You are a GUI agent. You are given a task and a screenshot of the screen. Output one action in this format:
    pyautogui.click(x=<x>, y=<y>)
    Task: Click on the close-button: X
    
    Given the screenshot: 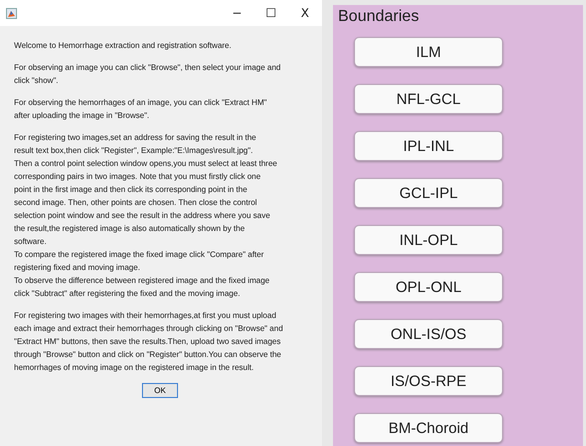 What is the action you would take?
    pyautogui.click(x=305, y=13)
    